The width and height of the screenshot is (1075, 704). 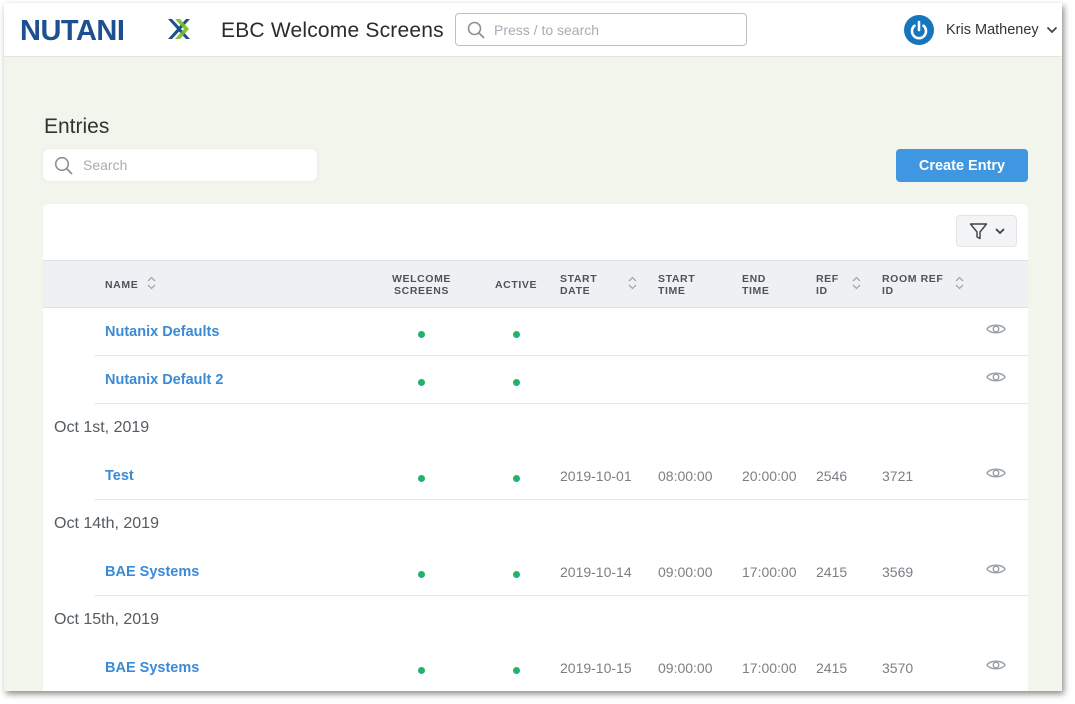 I want to click on column-welcome-screens: WELCOME SCREENS, so click(x=422, y=285).